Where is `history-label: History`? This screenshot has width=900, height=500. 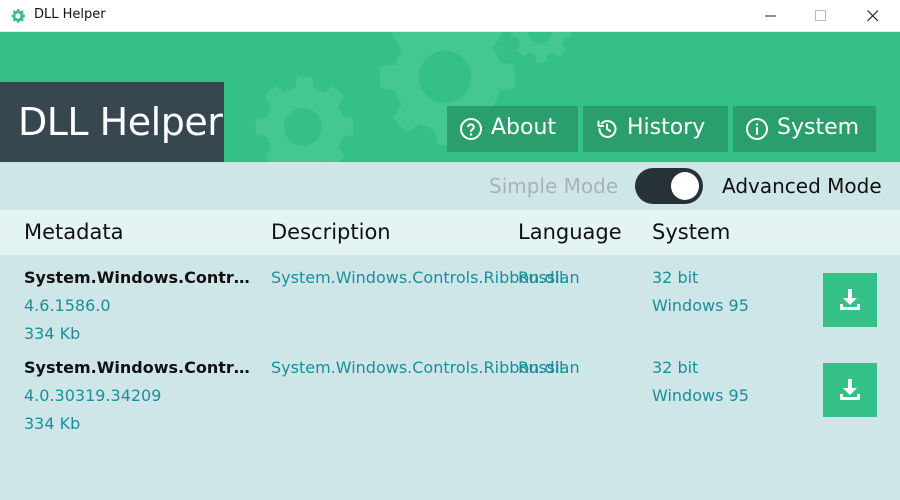 history-label: History is located at coordinates (666, 127).